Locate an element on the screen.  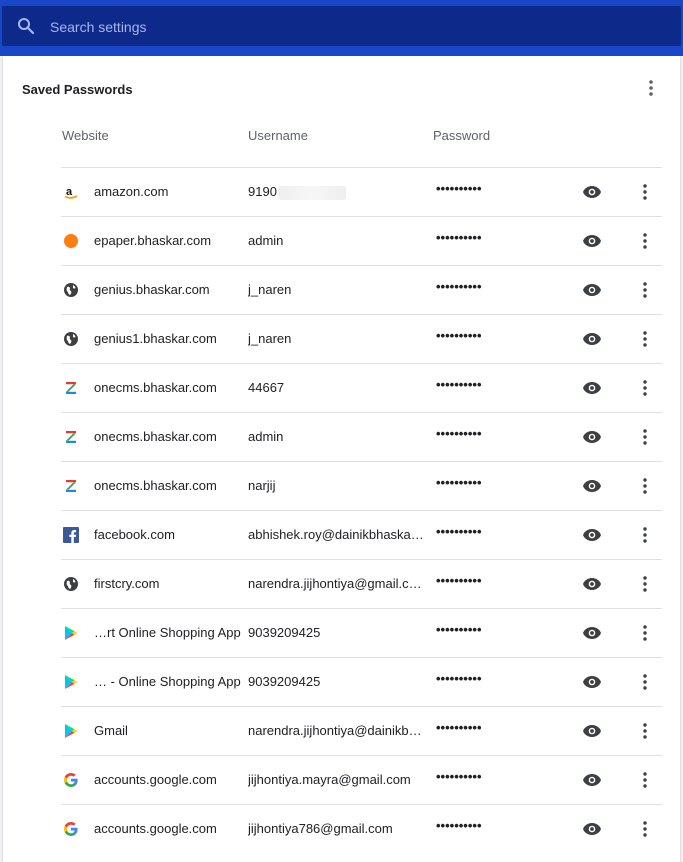
amazon-icon: a is located at coordinates (71, 192).